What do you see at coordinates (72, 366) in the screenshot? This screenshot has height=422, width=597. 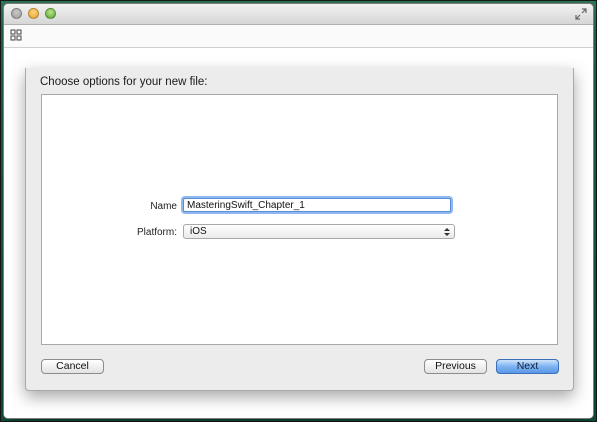 I see `cancel-button: Cancel` at bounding box center [72, 366].